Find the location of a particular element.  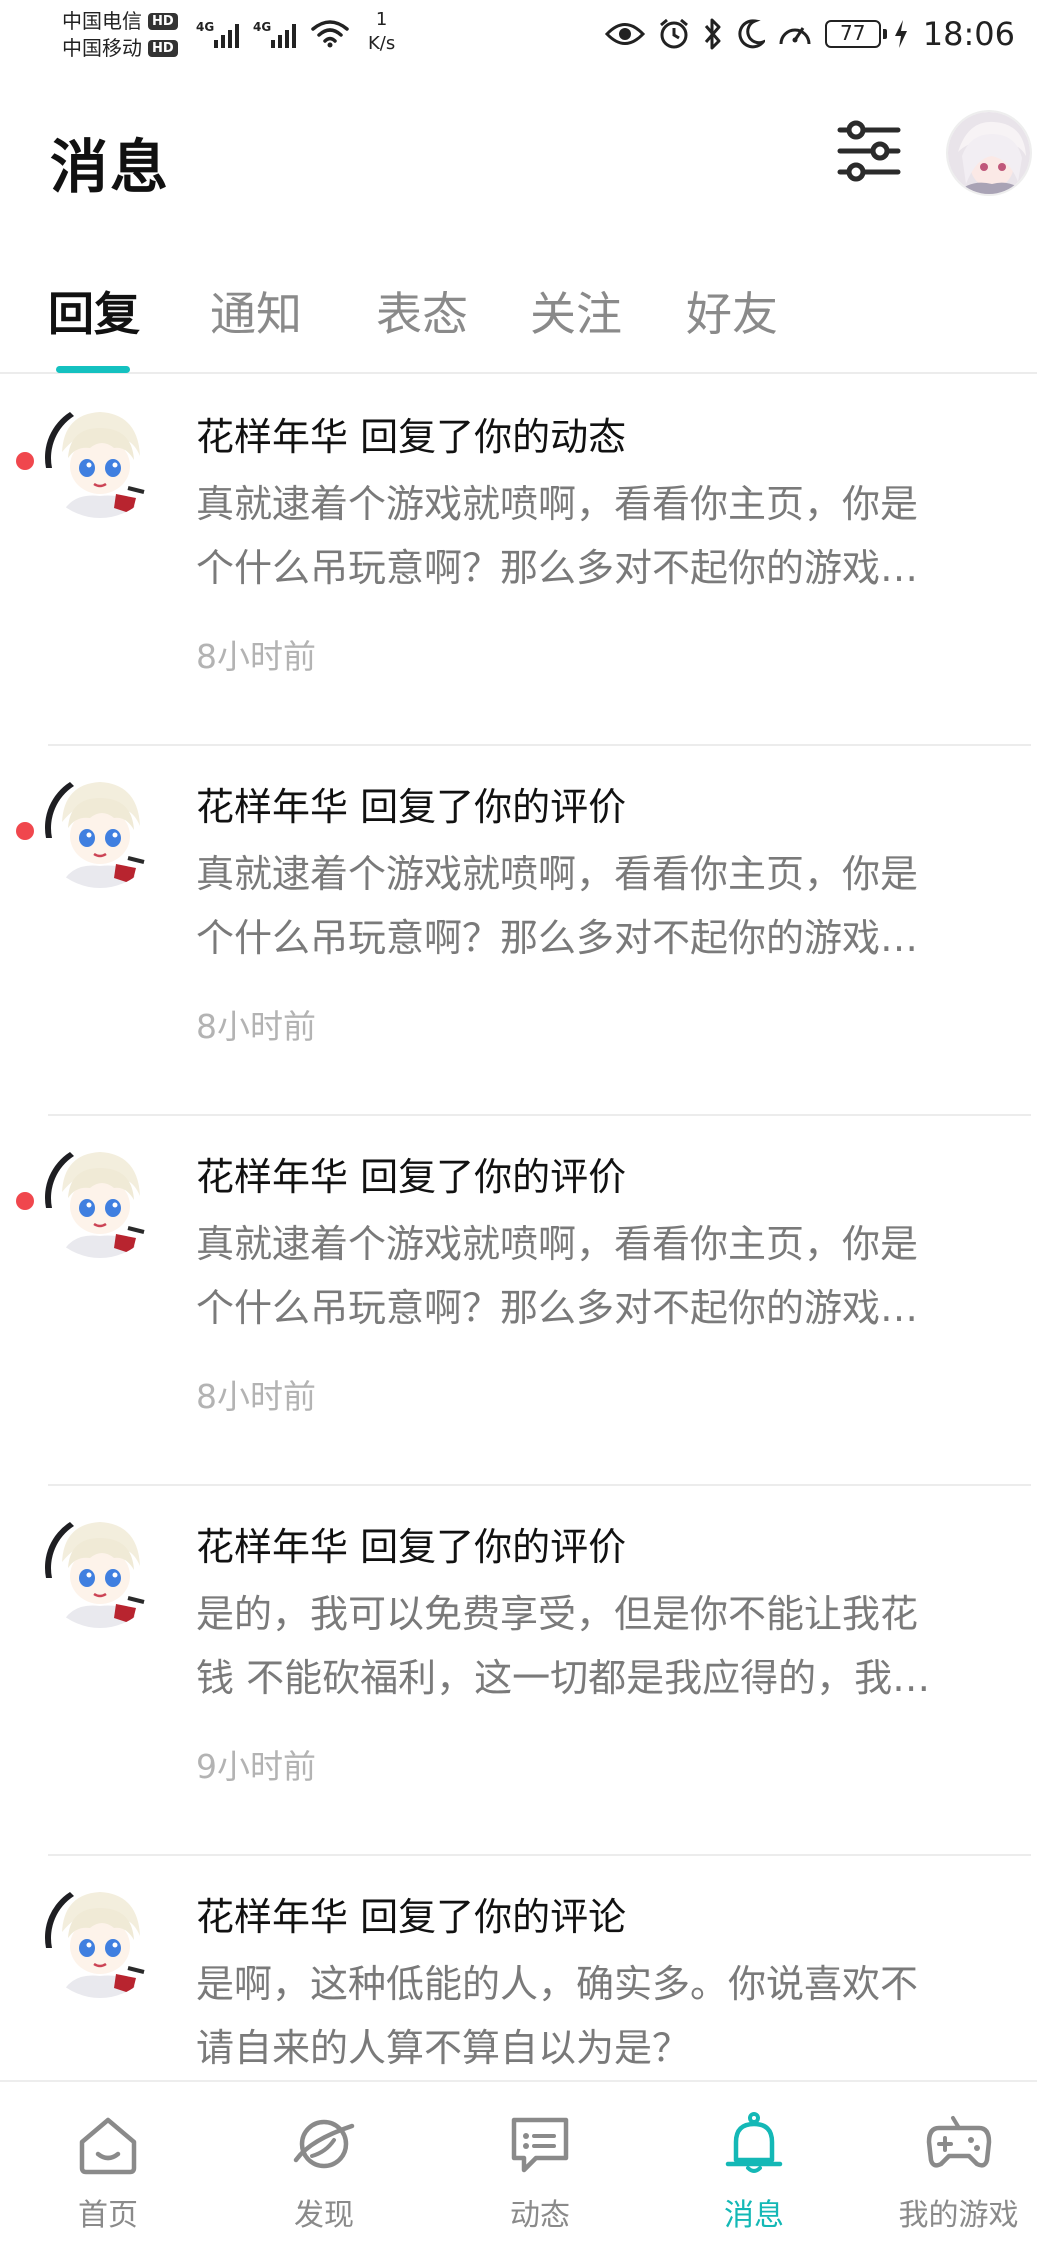

carrier-info: 中国电信 HD 中国移动 HD is located at coordinates (120, 35).